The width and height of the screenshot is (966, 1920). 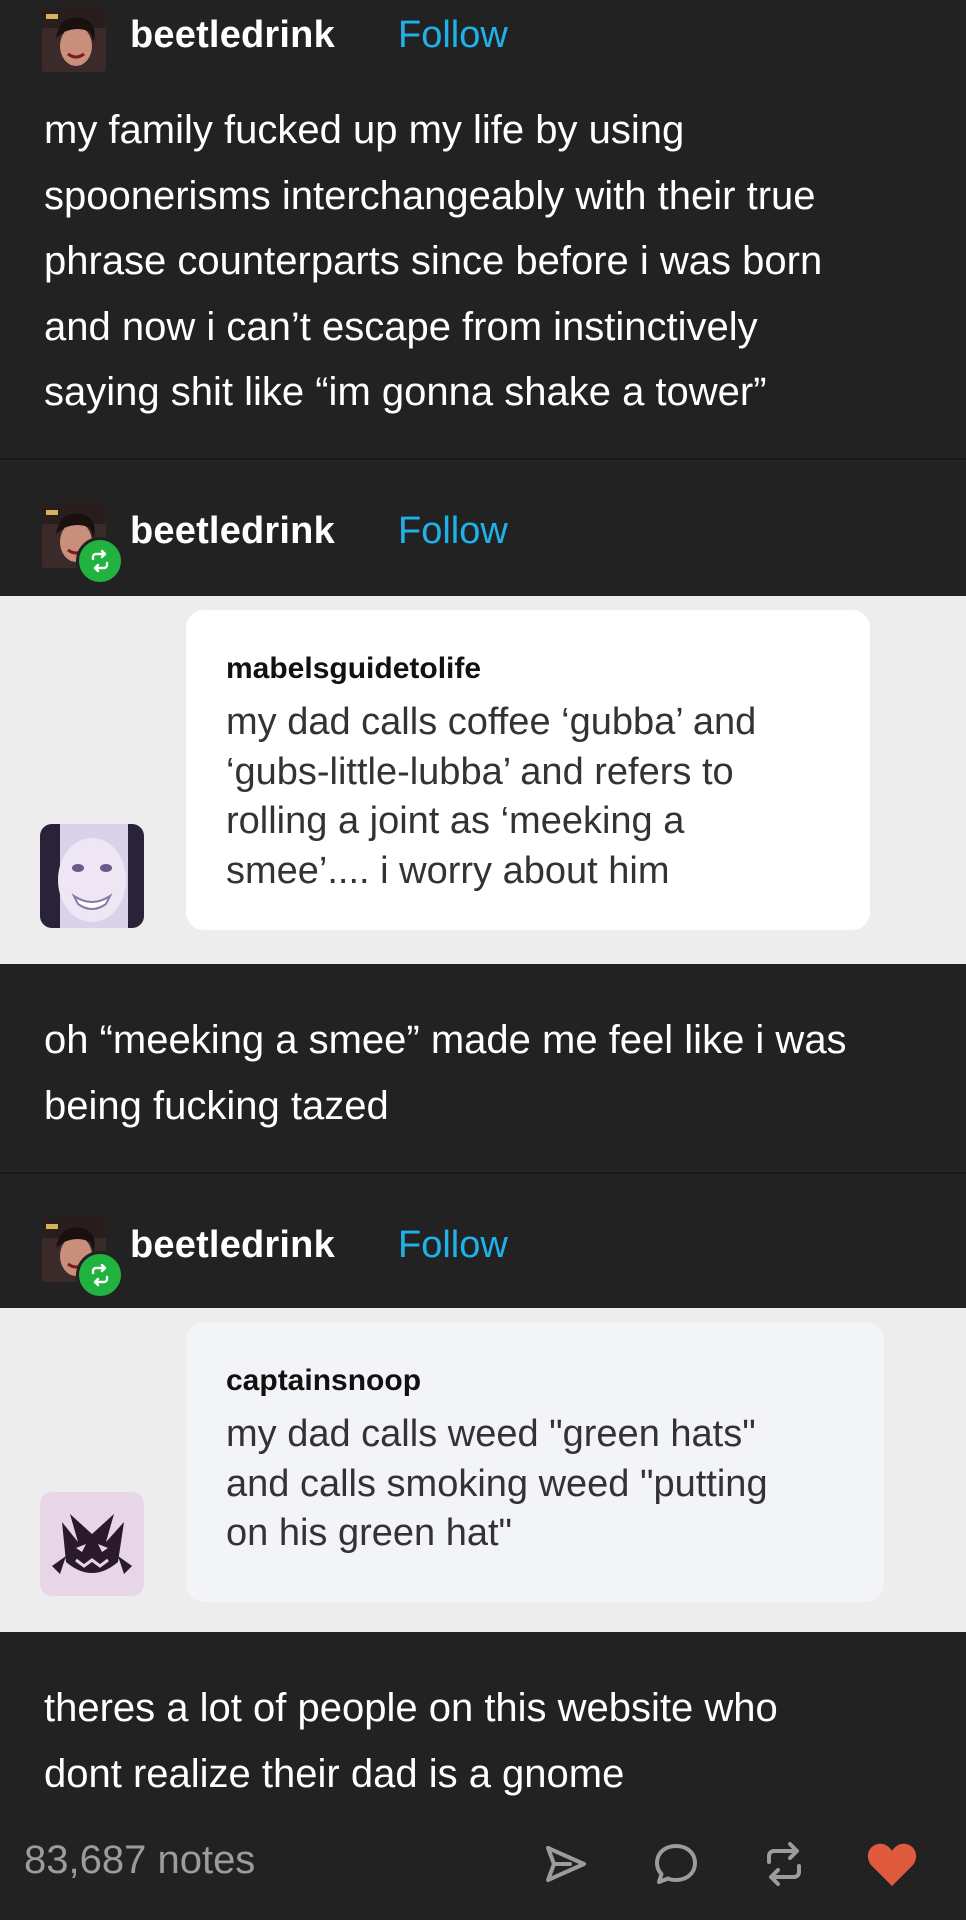 What do you see at coordinates (139, 1860) in the screenshot?
I see `notes-count: 83,687 notes` at bounding box center [139, 1860].